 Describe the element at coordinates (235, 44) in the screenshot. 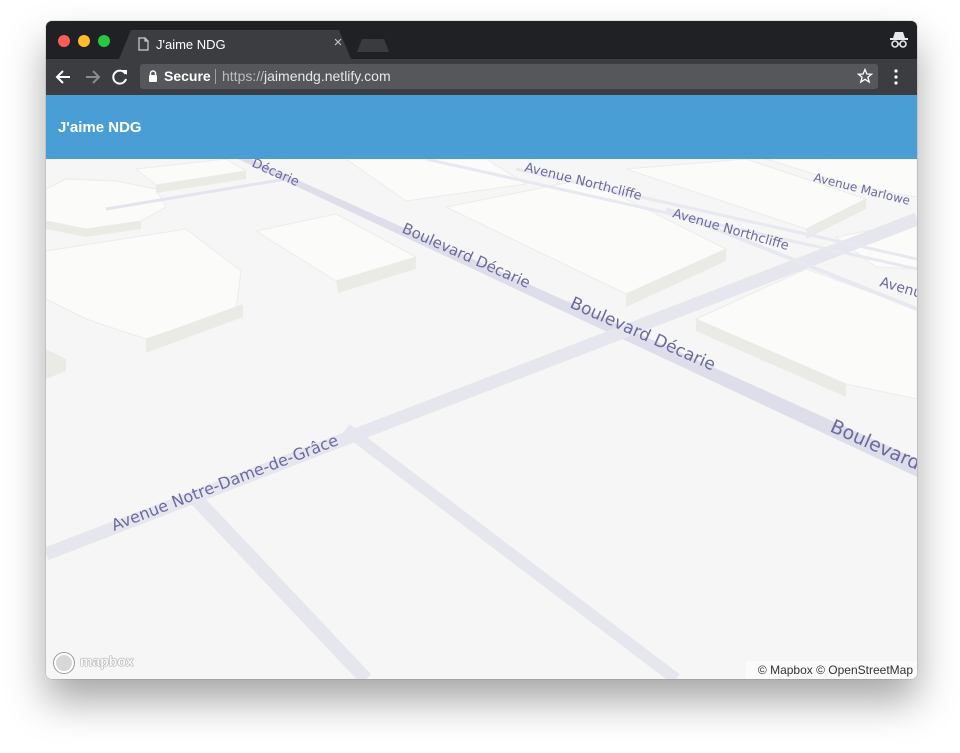

I see `tab-active: J'aime NDG ×` at that location.